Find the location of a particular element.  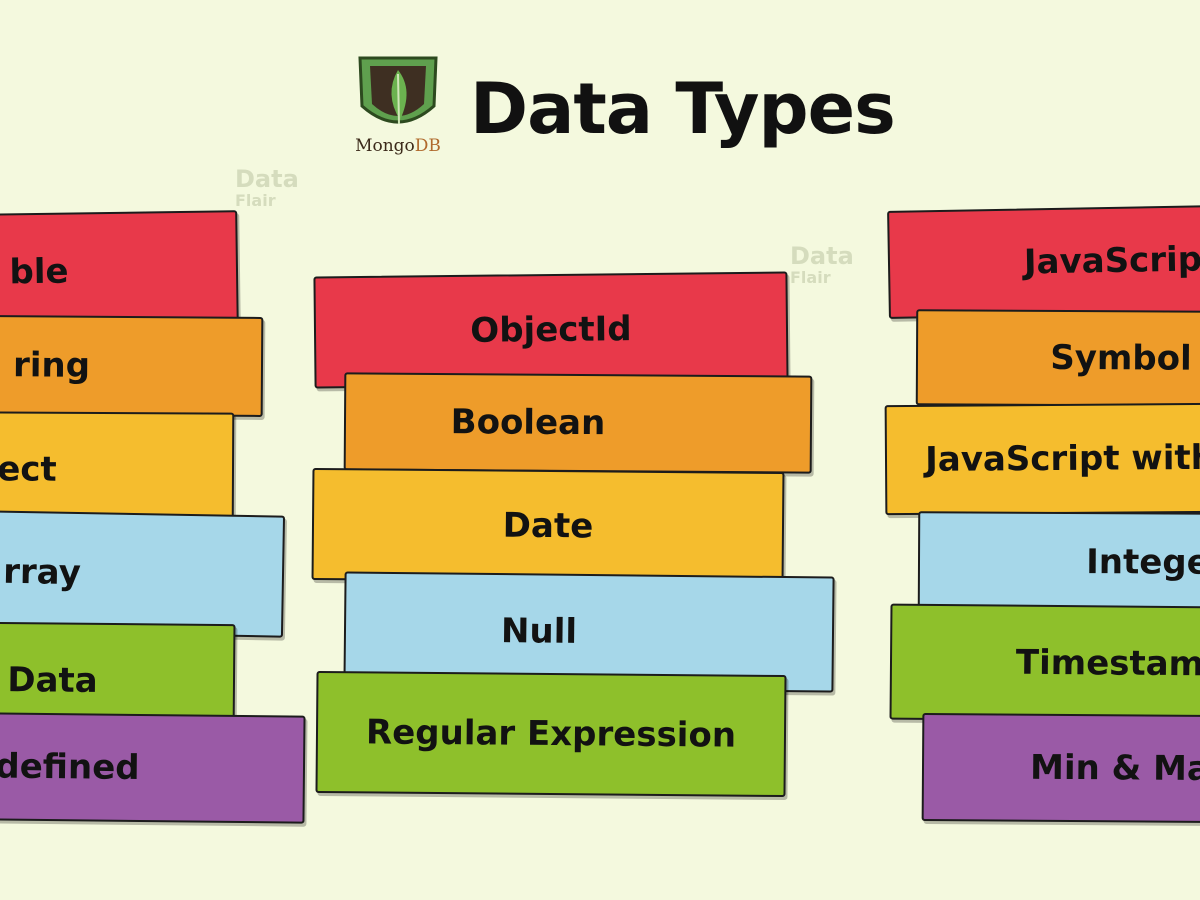

mongodb-logo: MongoDB is located at coordinates (398, 107).